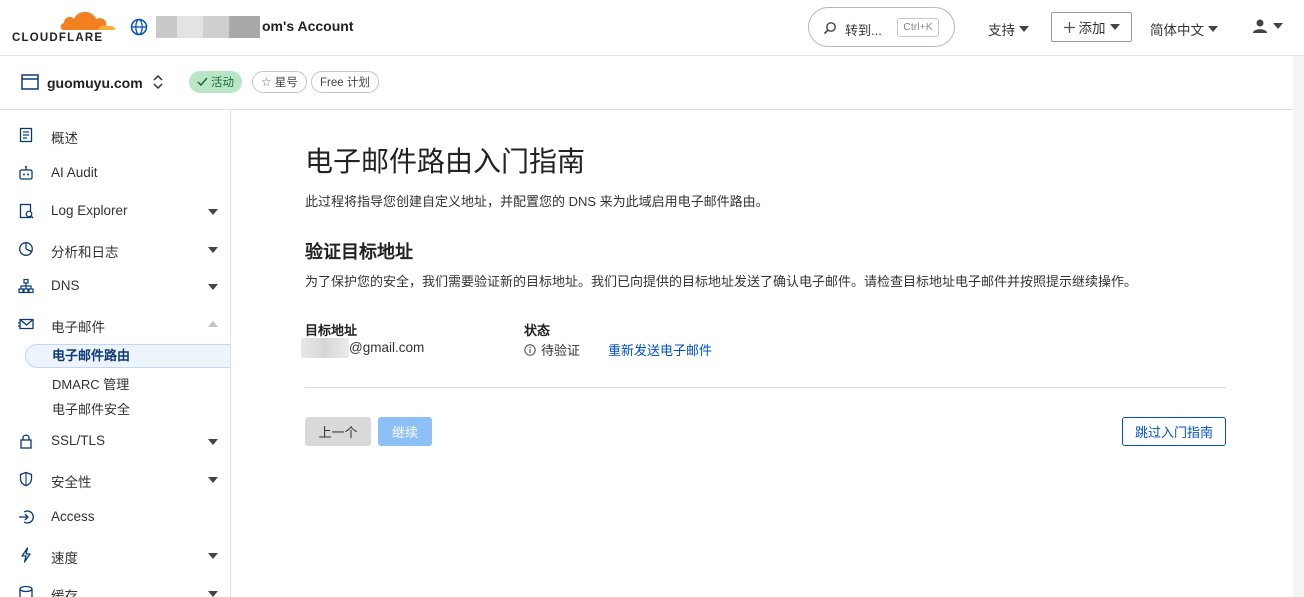 Image resolution: width=1304 pixels, height=597 pixels. I want to click on support-label: 支持, so click(1001, 30).